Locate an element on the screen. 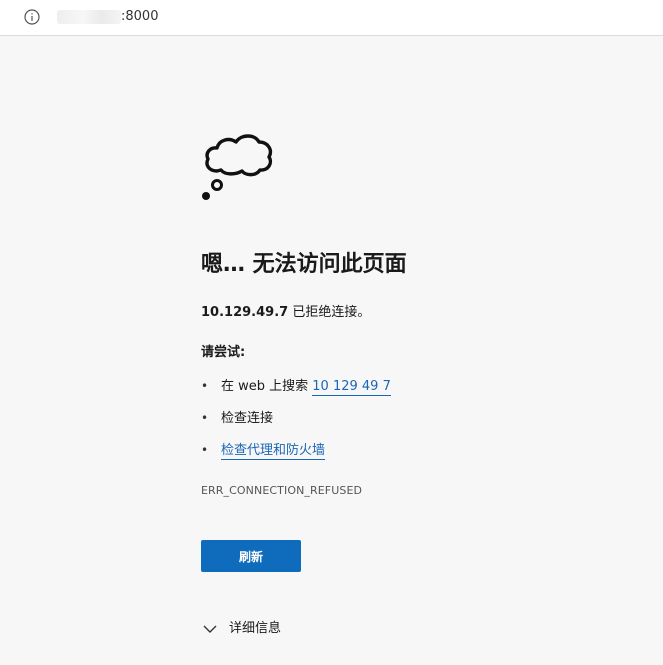 The image size is (663, 665). error-code: ERR_CONNECTION_REFUSED is located at coordinates (282, 490).